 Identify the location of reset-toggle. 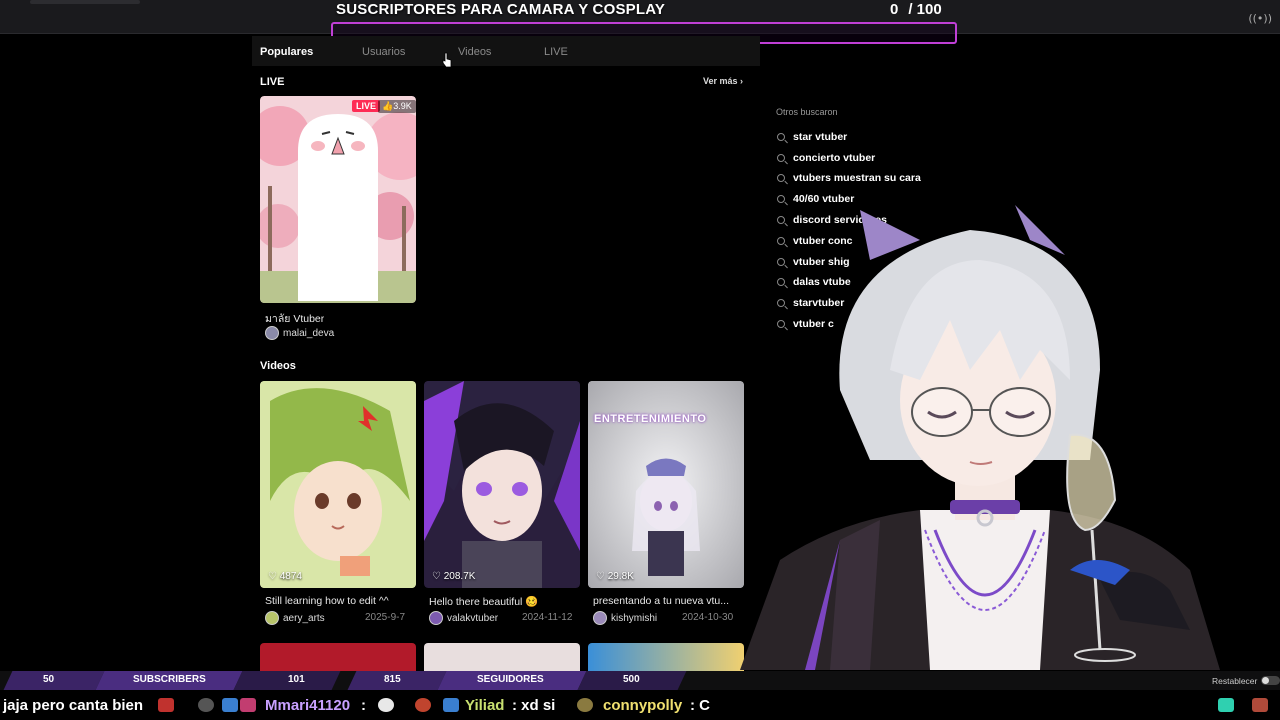
(1270, 680).